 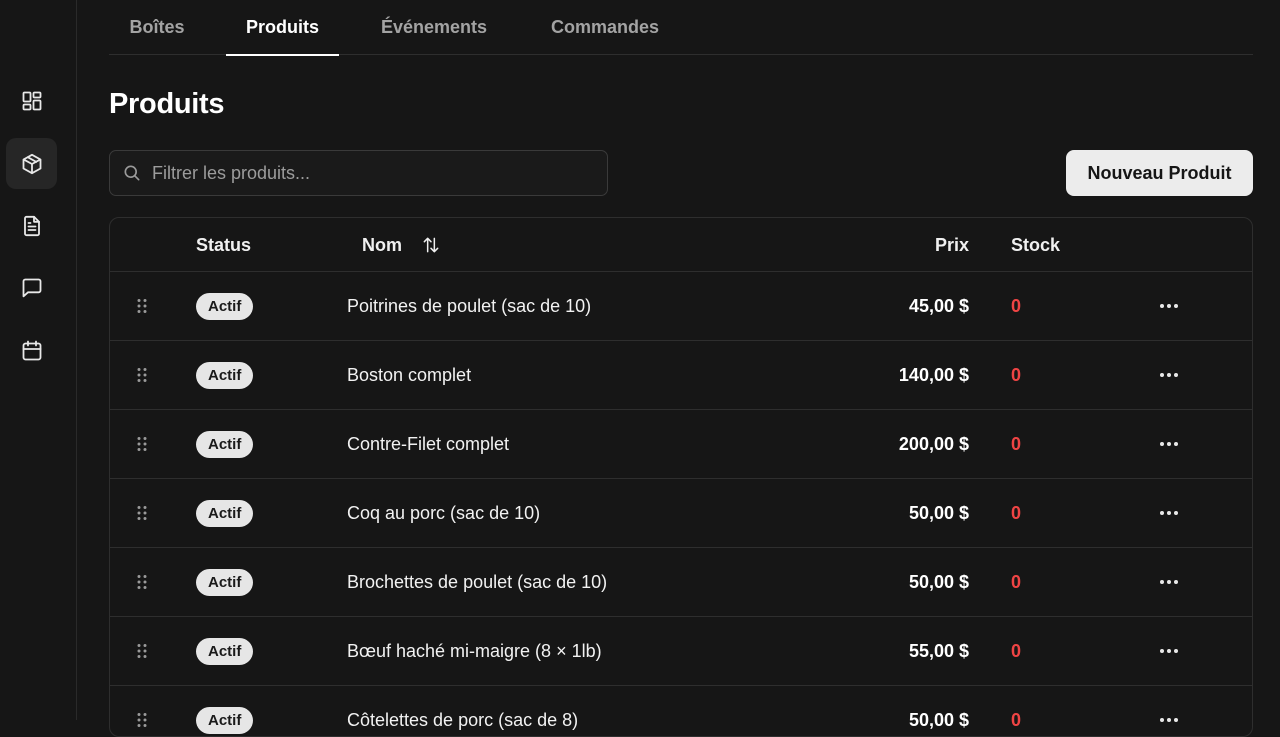 I want to click on column-header-stock: Stock, so click(x=1035, y=245).